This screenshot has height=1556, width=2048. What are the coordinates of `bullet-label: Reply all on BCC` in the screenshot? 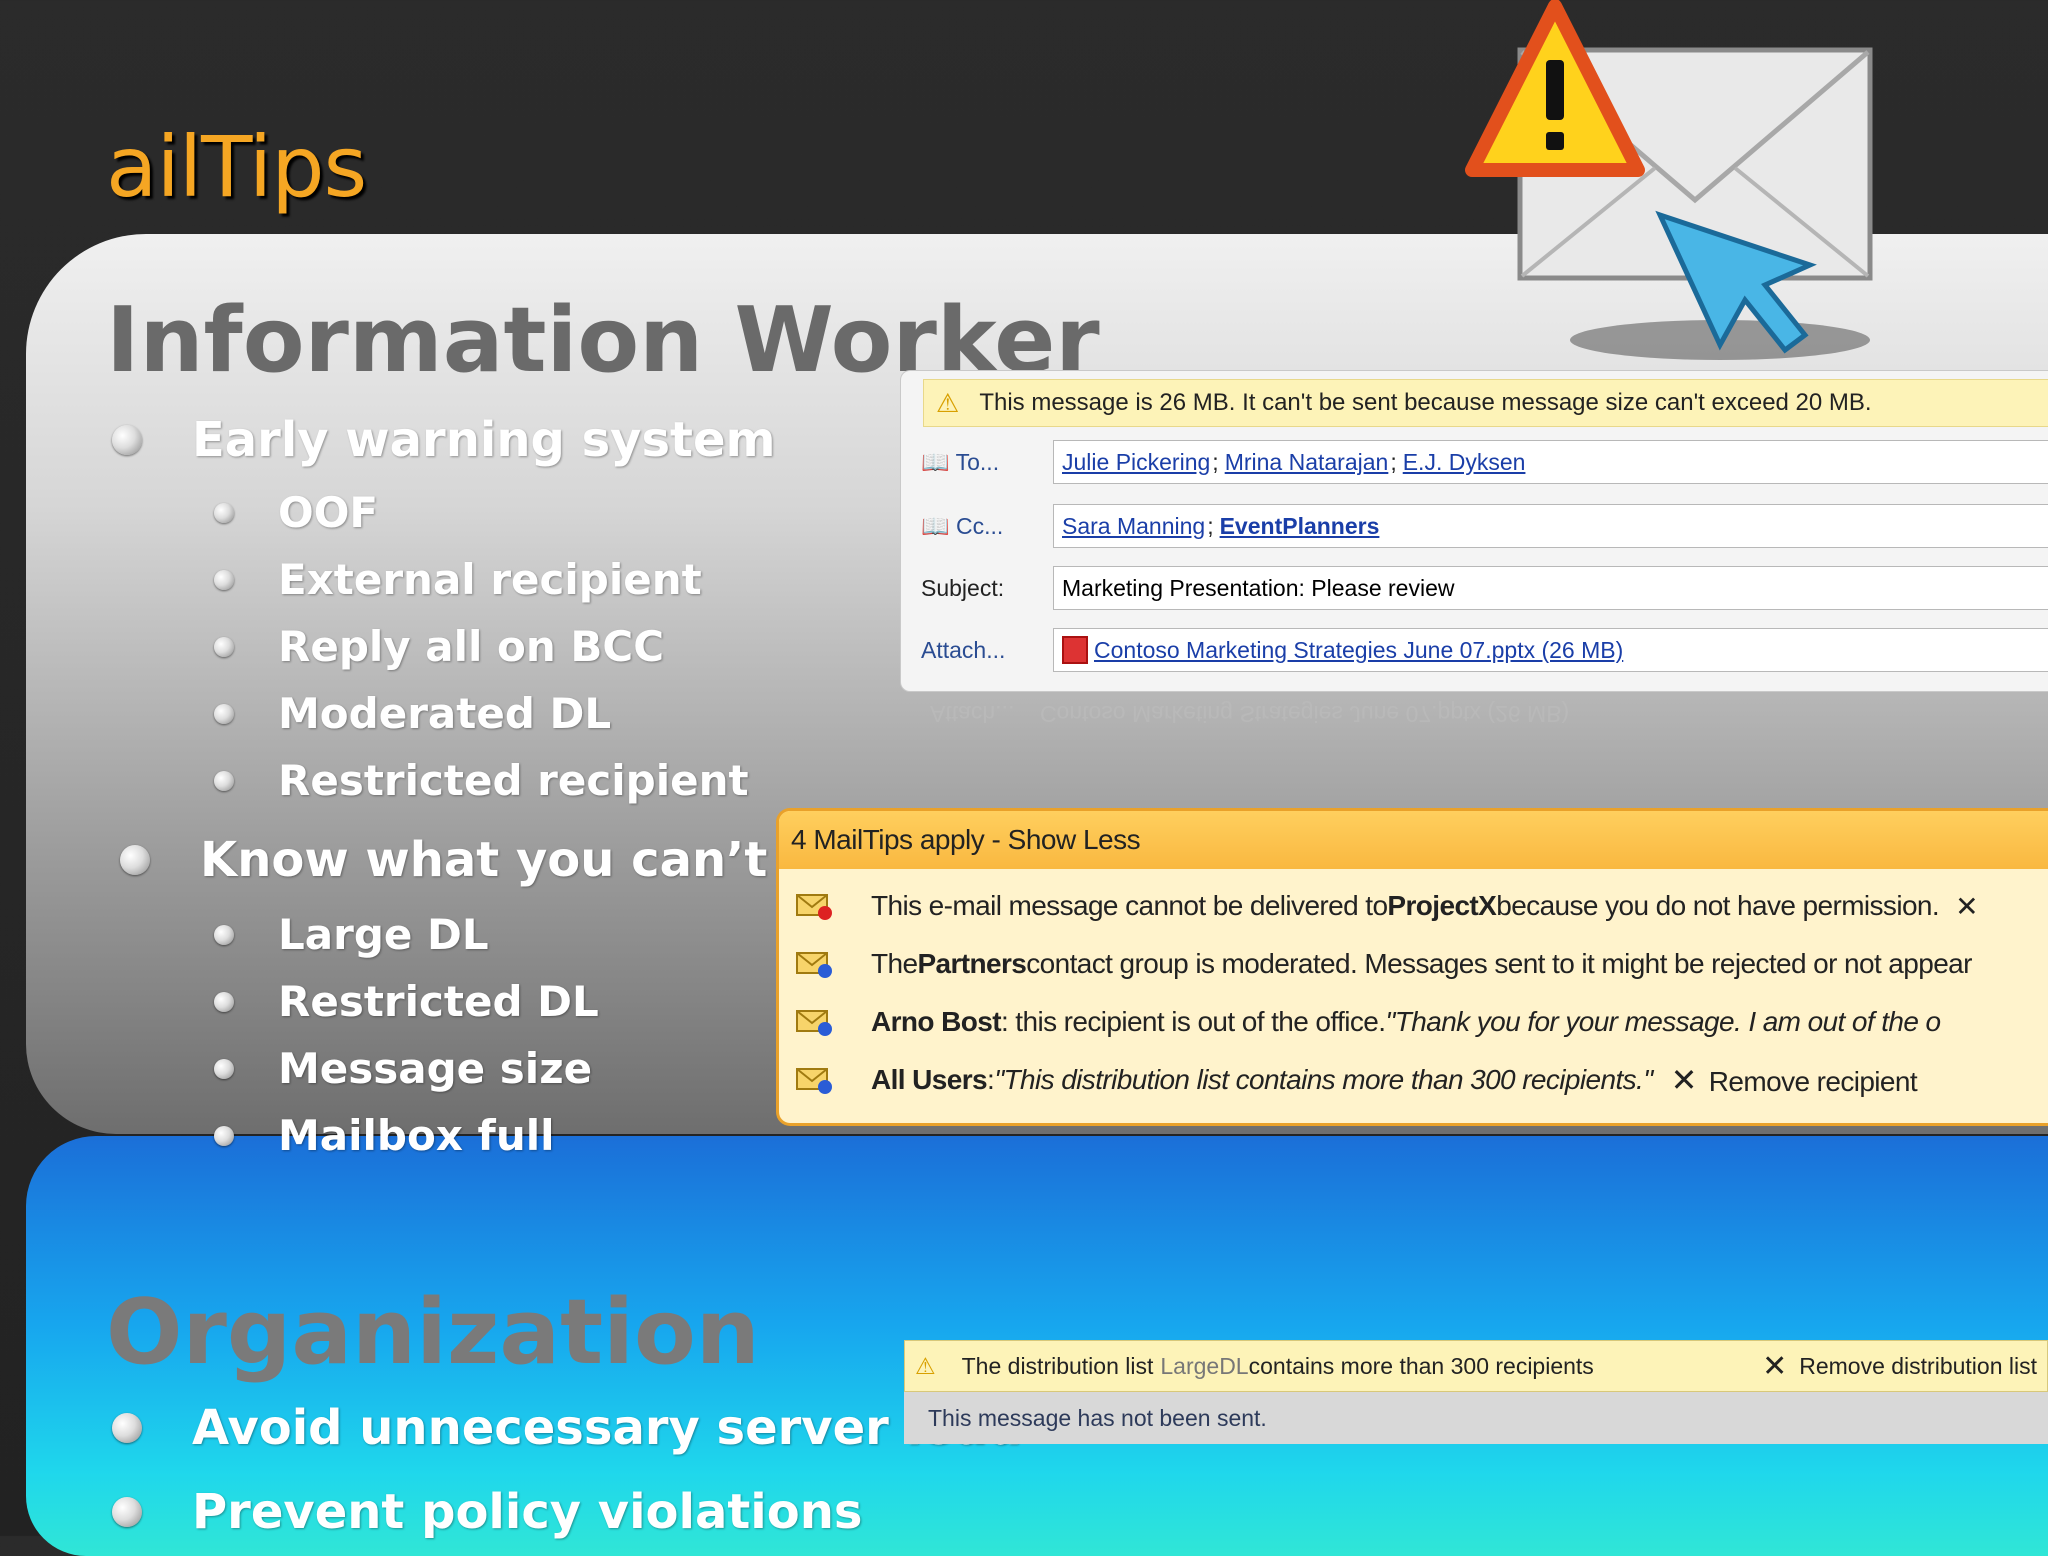 It's located at (471, 646).